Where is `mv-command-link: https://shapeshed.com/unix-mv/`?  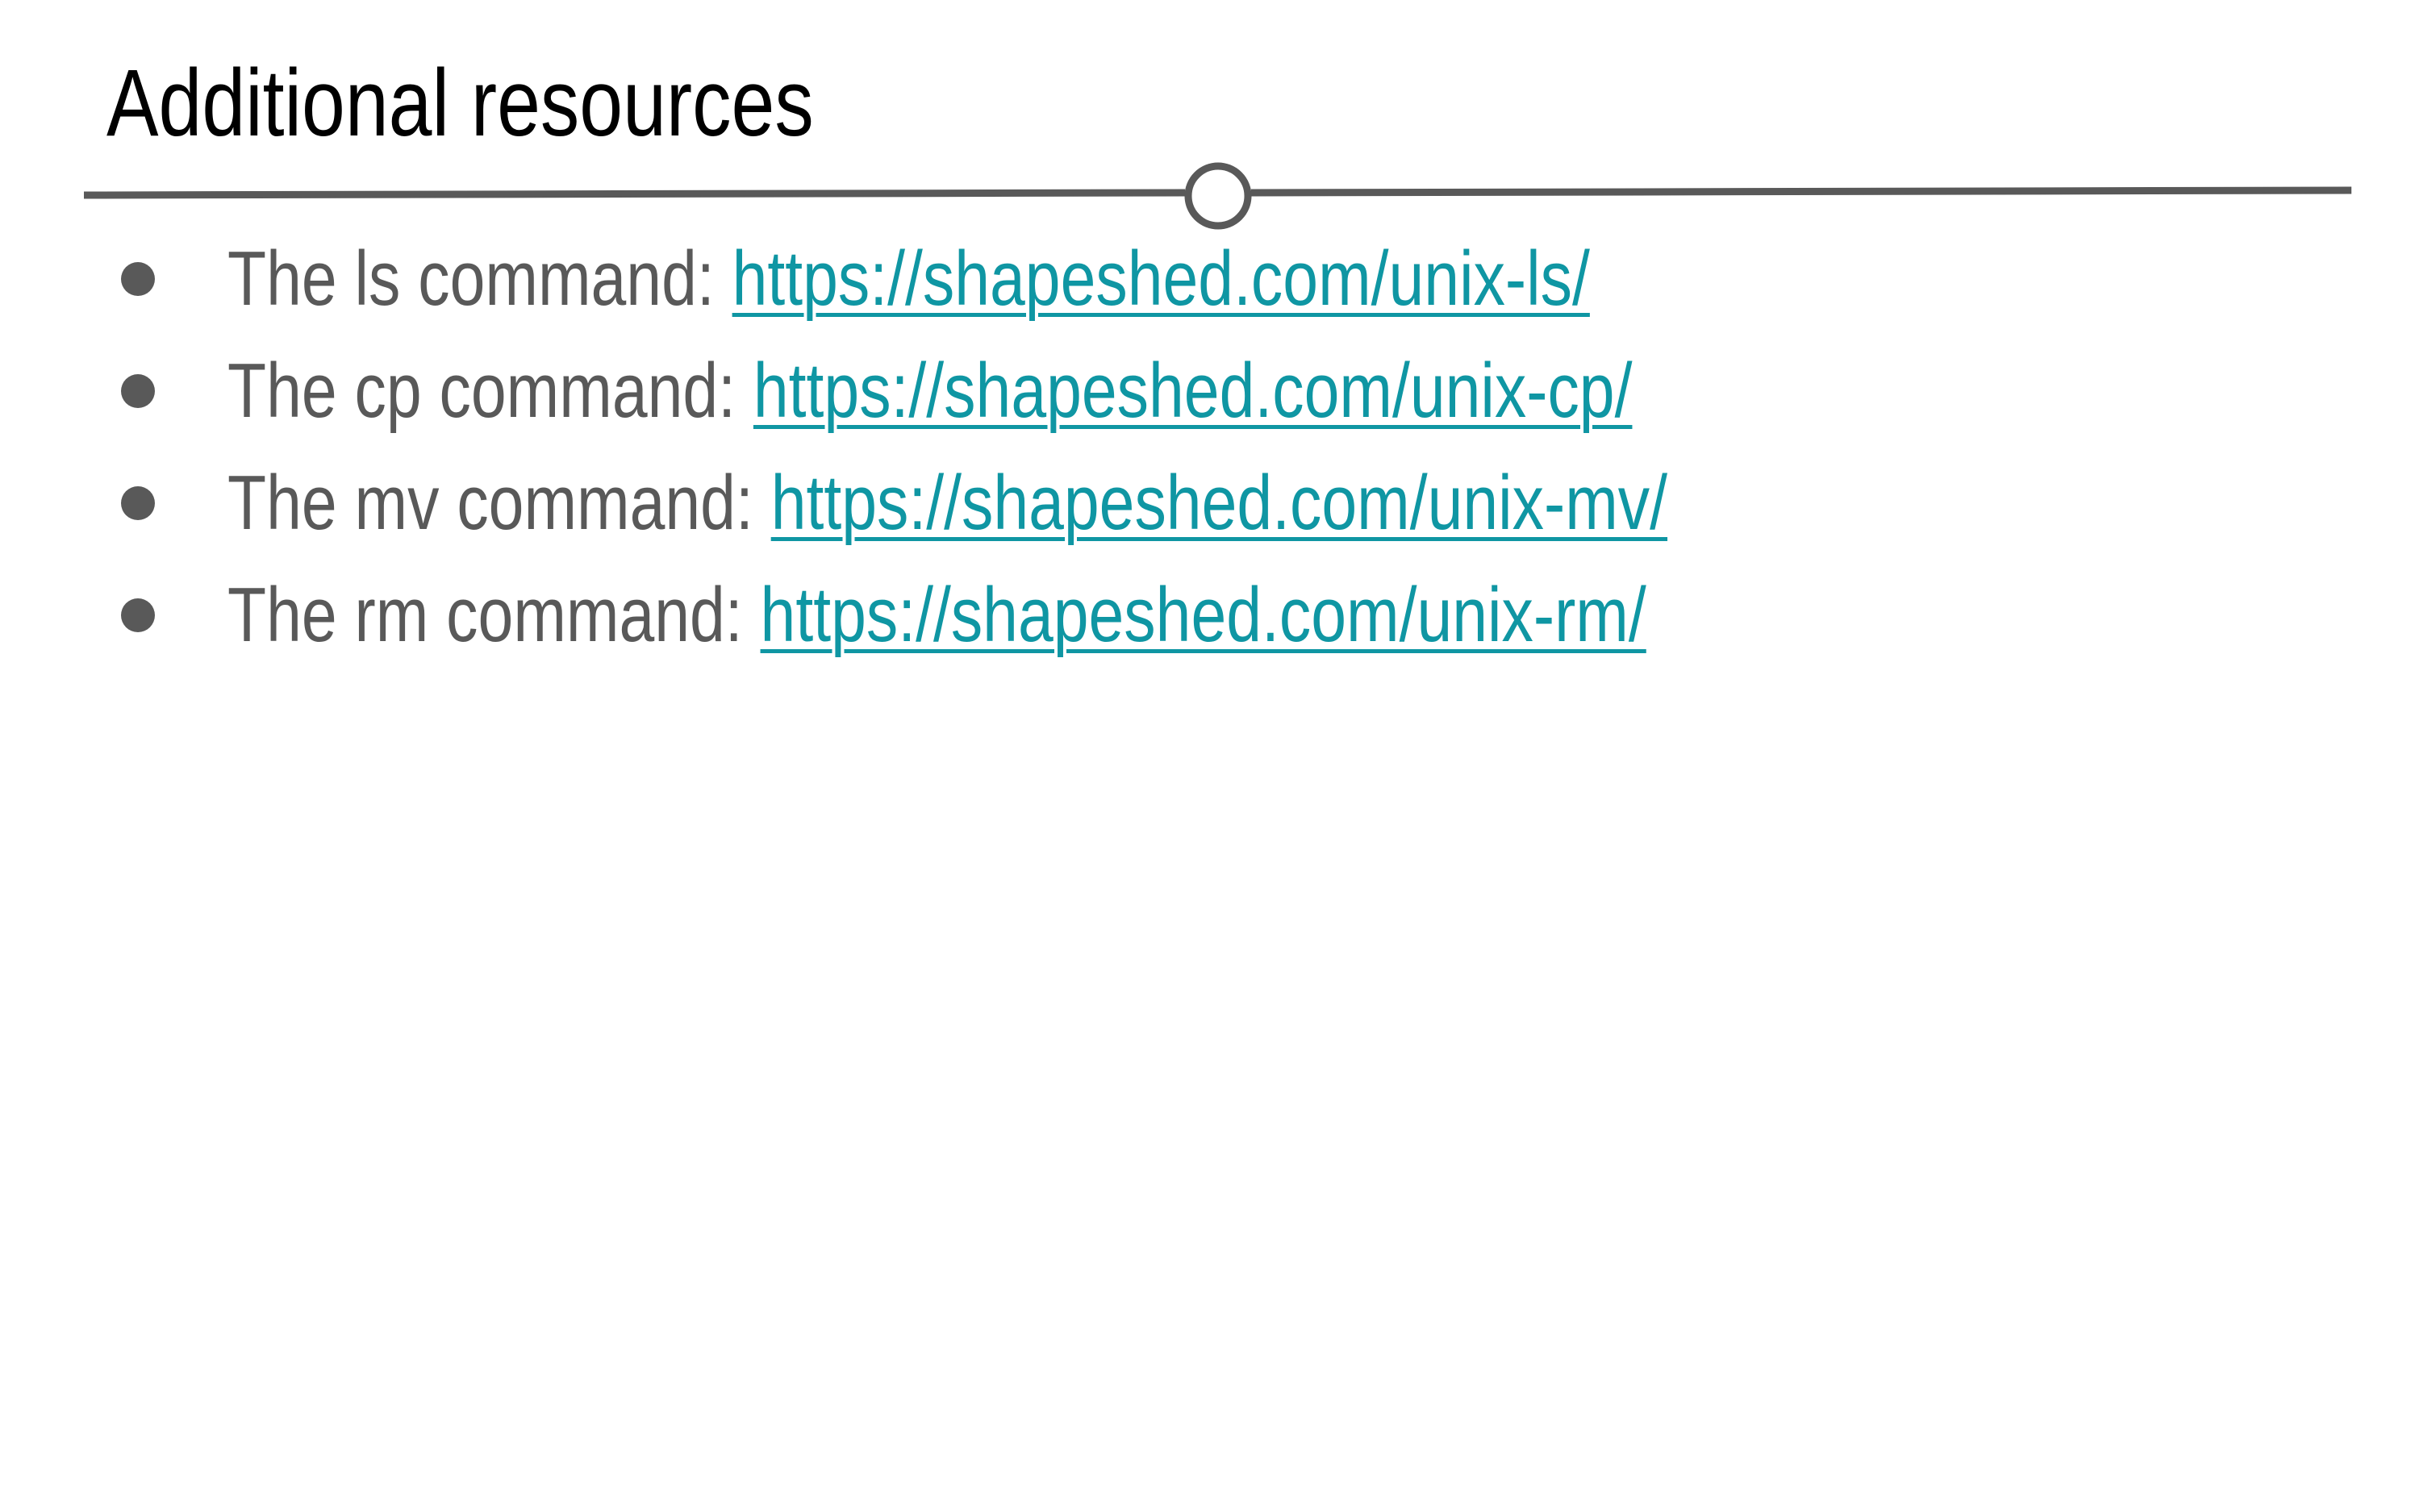 mv-command-link: https://shapeshed.com/unix-mv/ is located at coordinates (1219, 503).